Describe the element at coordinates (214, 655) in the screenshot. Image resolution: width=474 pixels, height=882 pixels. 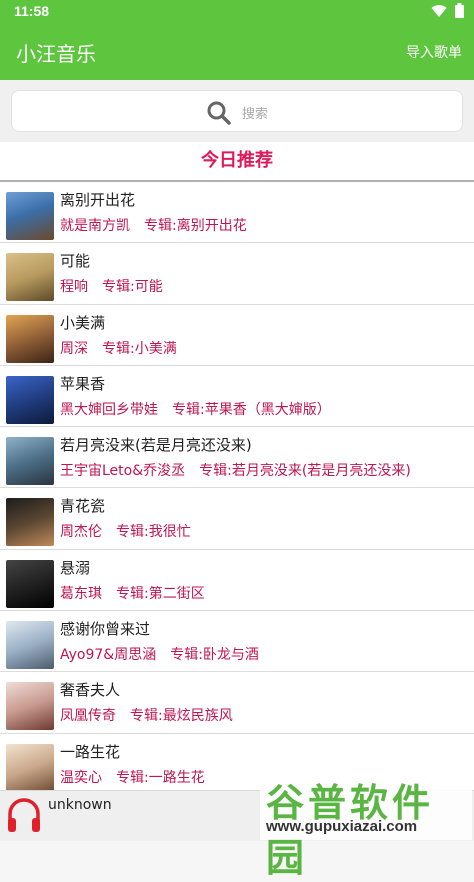
I see `song-album: 专辑:卧龙与酒` at that location.